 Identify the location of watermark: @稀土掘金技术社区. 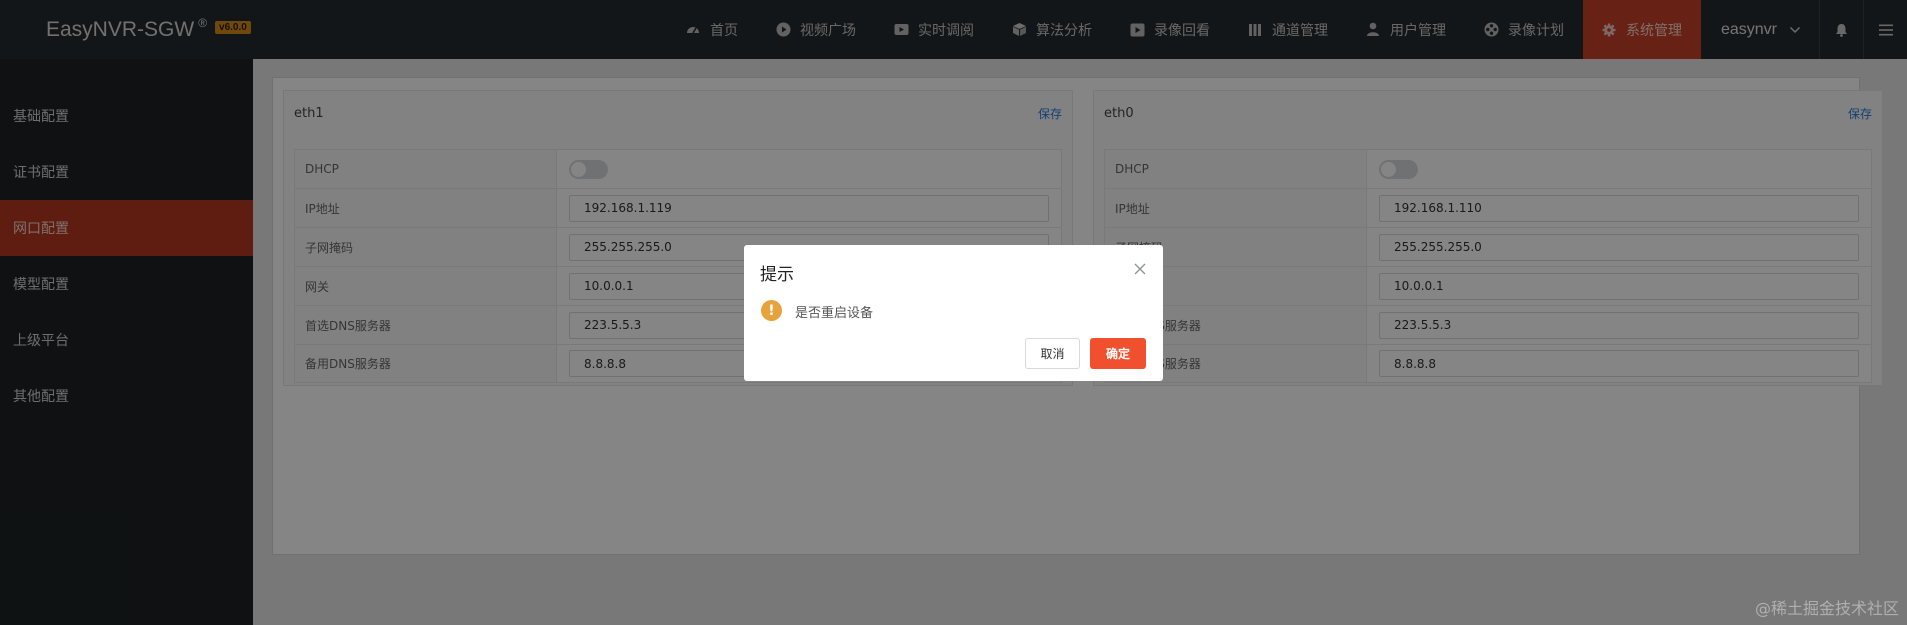
(1826, 608).